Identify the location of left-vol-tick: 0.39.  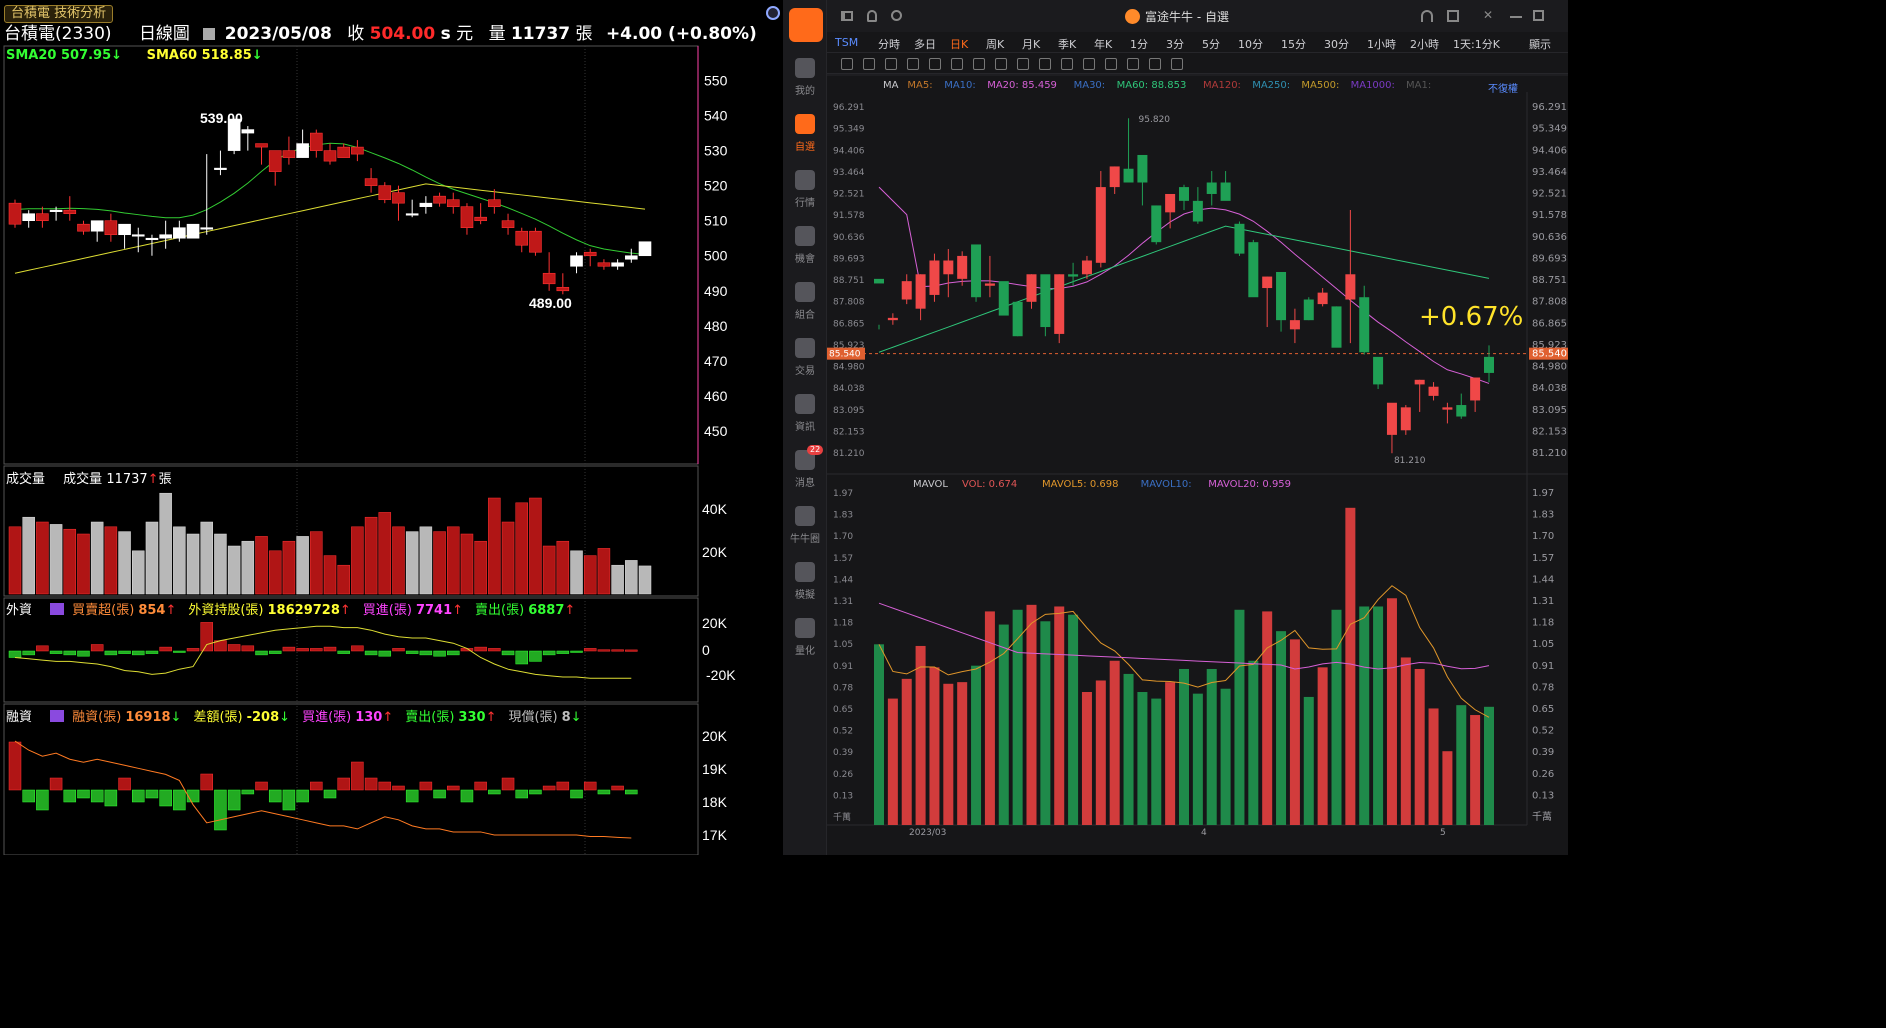
(843, 753).